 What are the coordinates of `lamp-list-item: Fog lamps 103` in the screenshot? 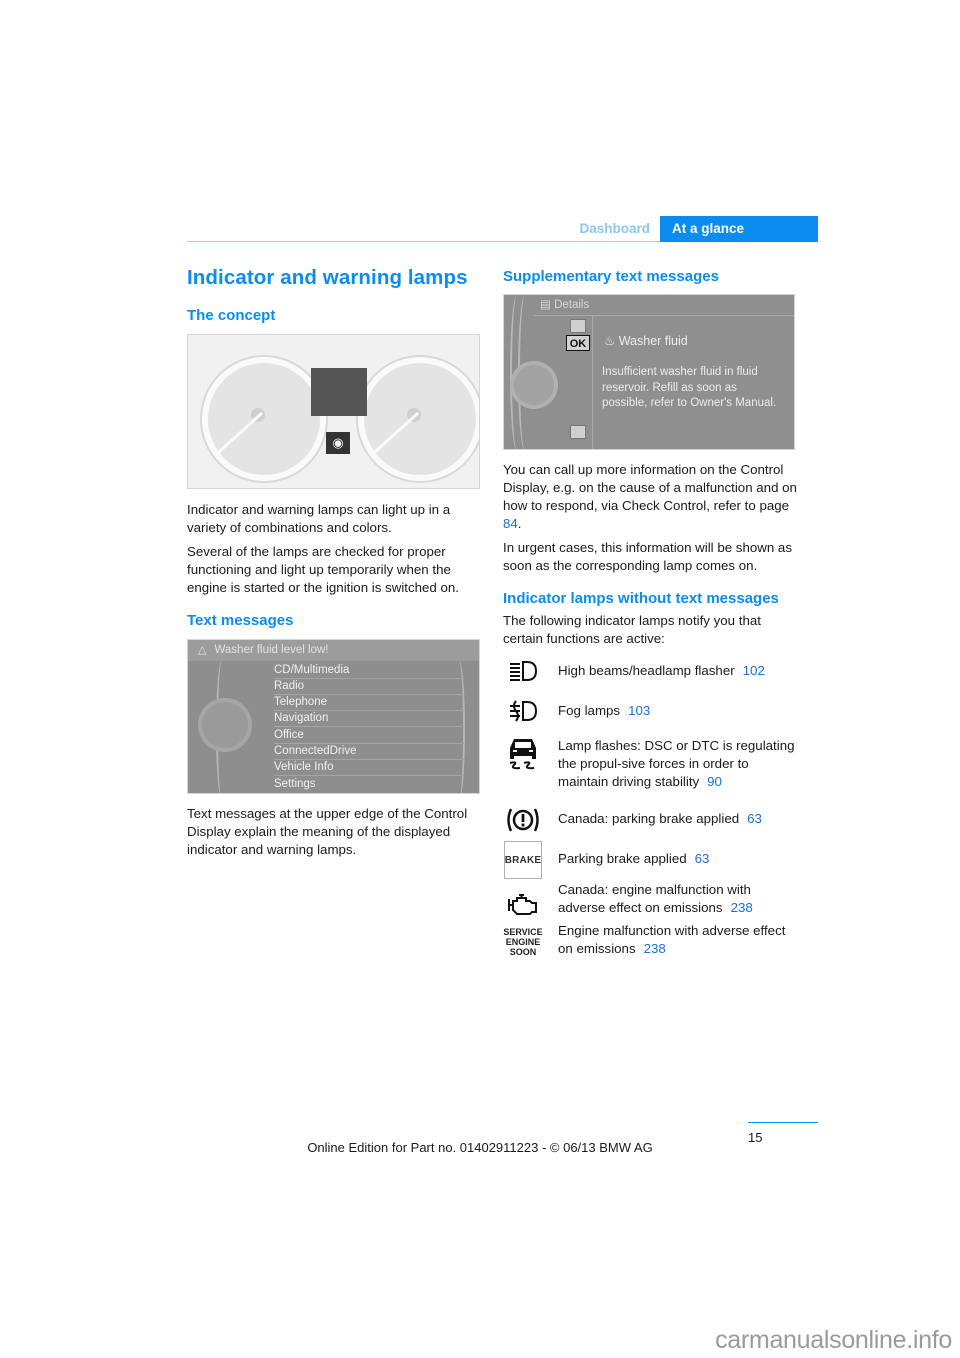 It's located at (653, 711).